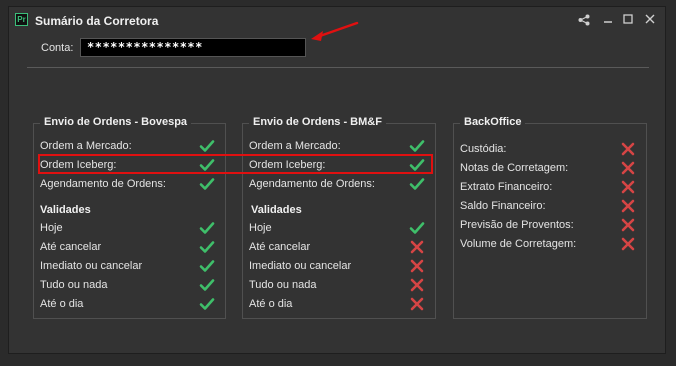 This screenshot has height=366, width=676. What do you see at coordinates (584, 20) in the screenshot?
I see `share-icon` at bounding box center [584, 20].